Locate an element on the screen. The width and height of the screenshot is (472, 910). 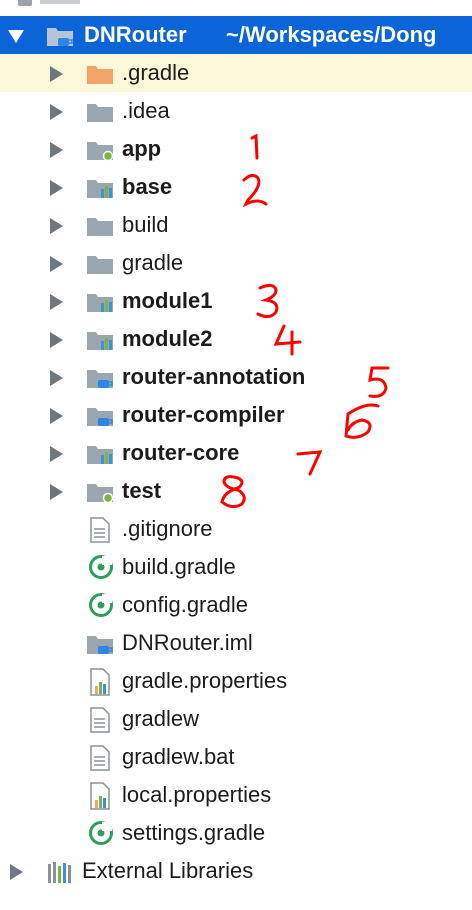
tree-item-label: External Libraries is located at coordinates (168, 870).